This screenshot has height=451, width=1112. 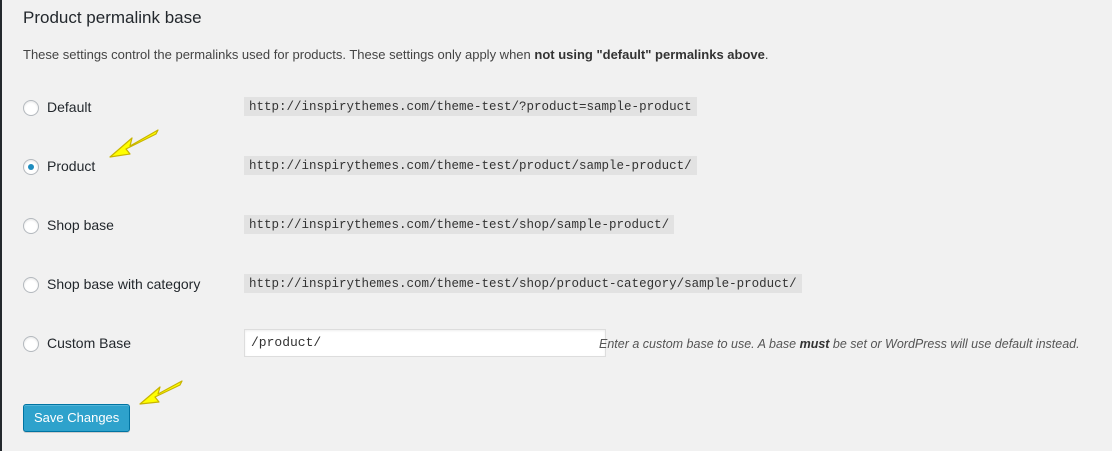 I want to click on description-emphasis: not using "default" permalinks above, so click(x=649, y=54).